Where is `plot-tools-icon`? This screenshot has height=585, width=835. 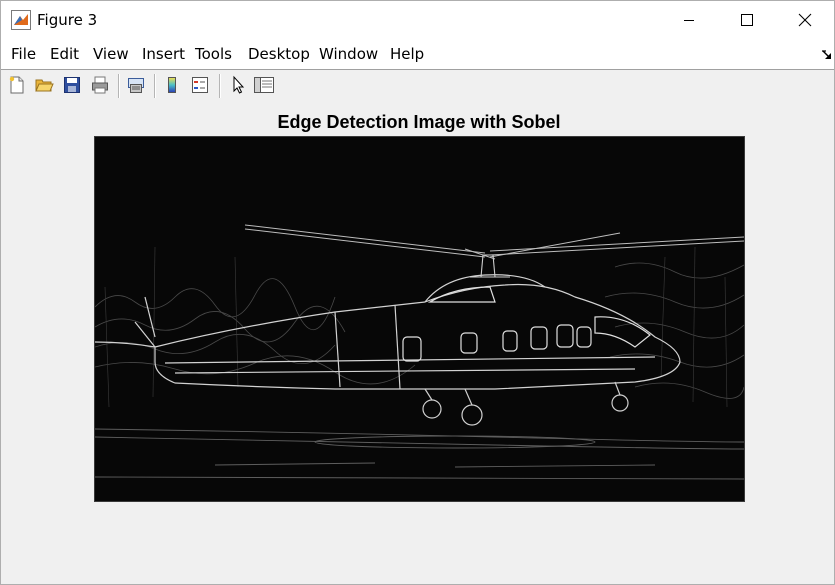 plot-tools-icon is located at coordinates (264, 85).